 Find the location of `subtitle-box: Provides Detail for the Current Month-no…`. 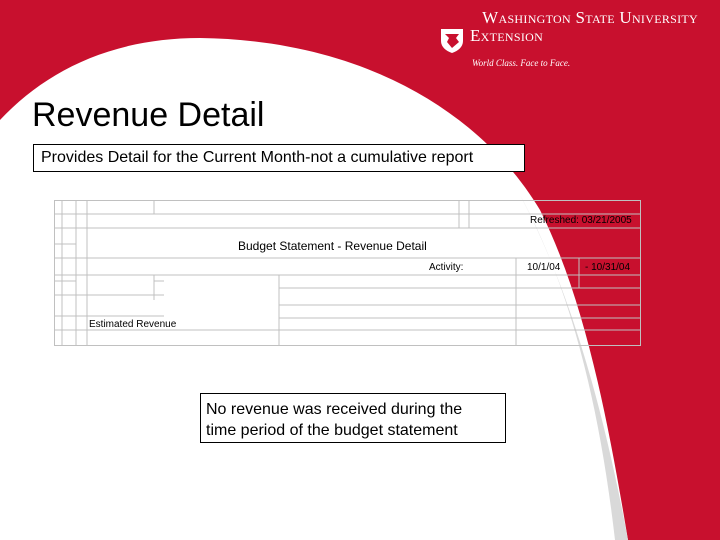

subtitle-box: Provides Detail for the Current Month-no… is located at coordinates (279, 158).